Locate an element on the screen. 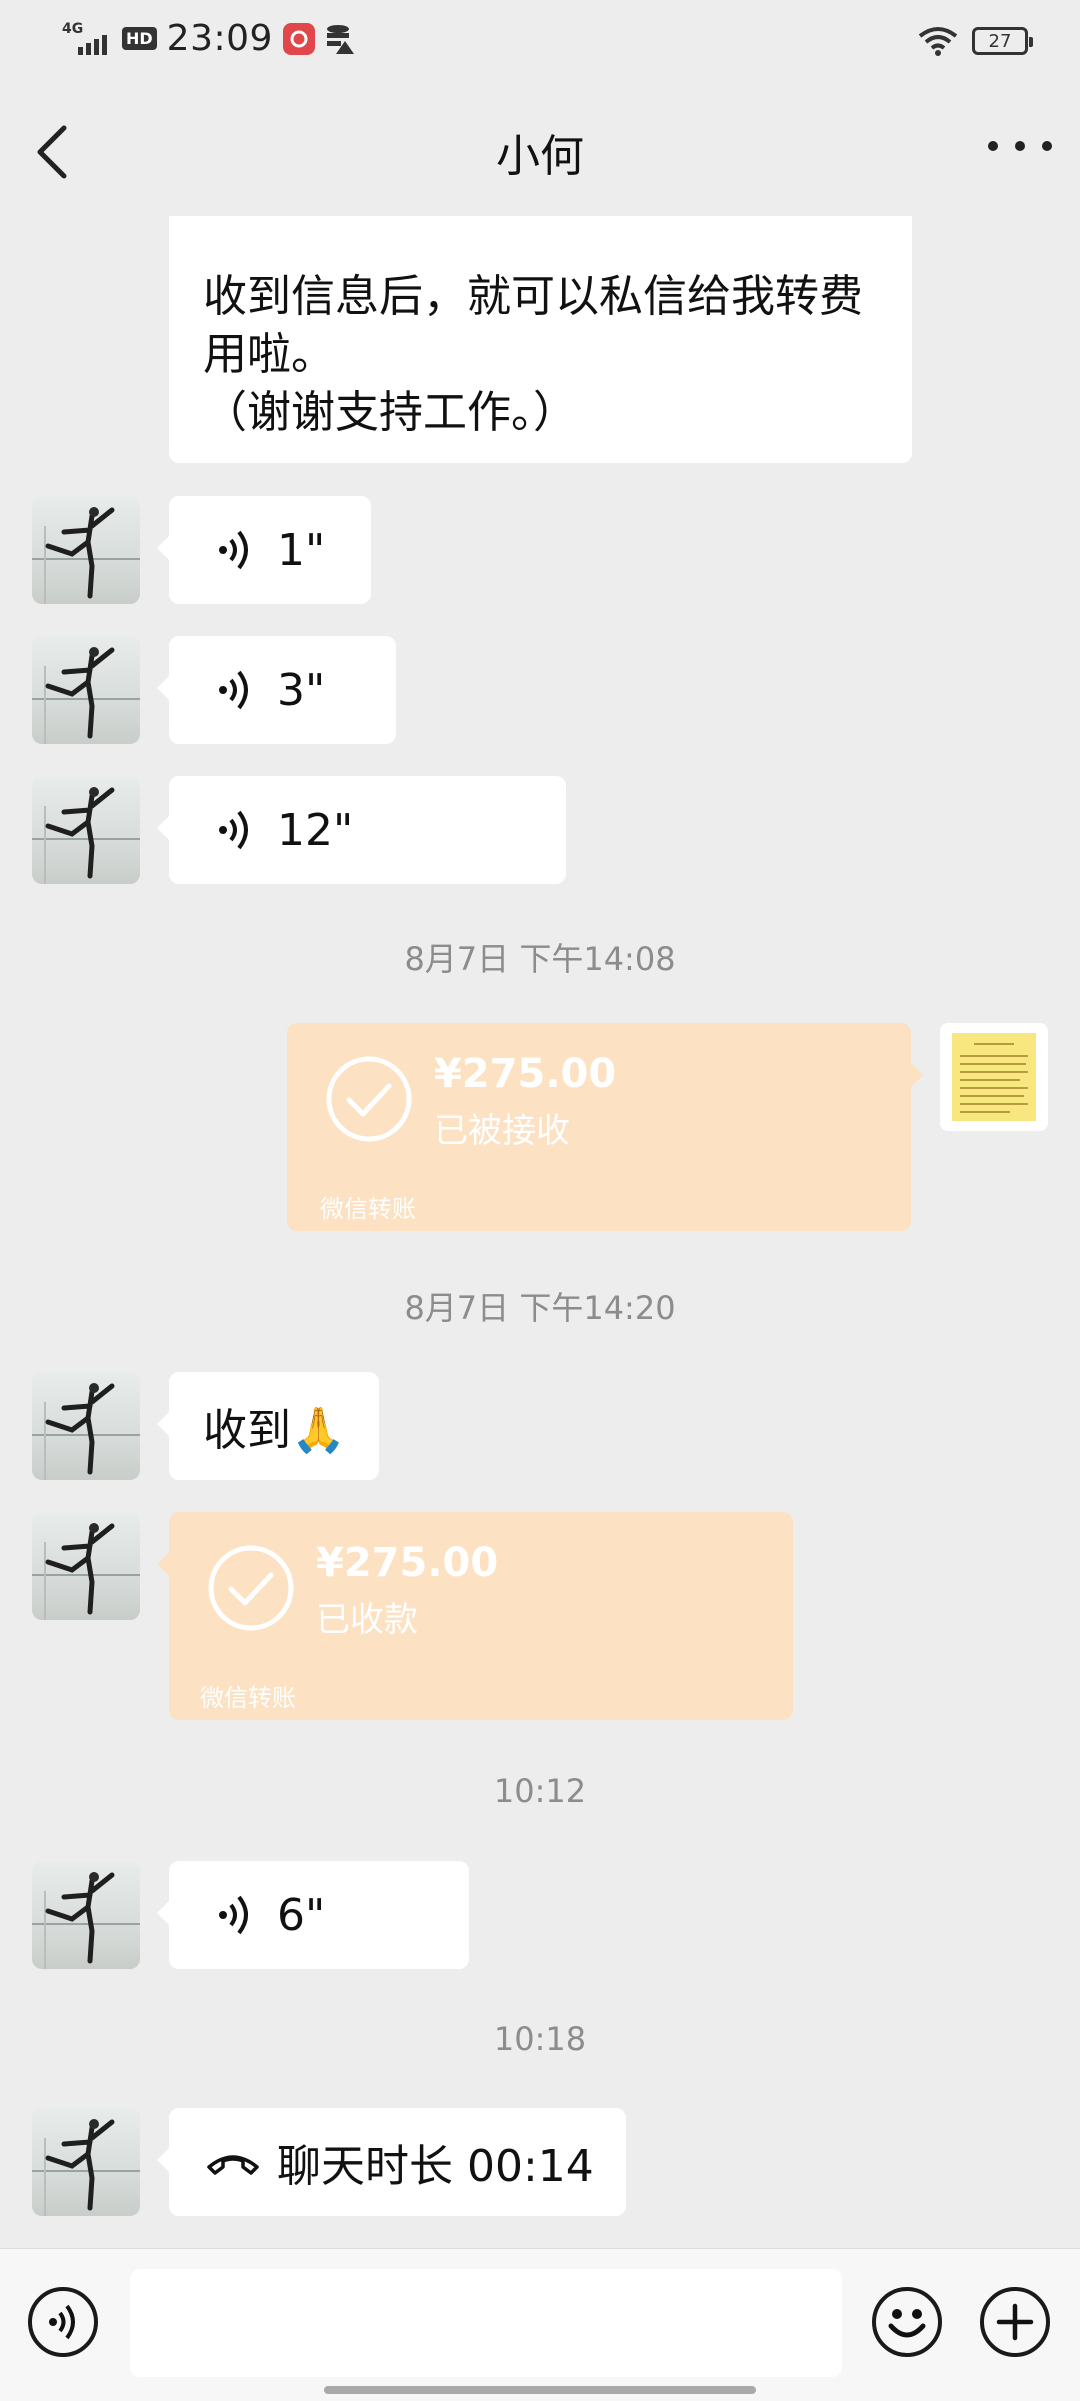 The width and height of the screenshot is (1080, 2401). emoji-icon is located at coordinates (907, 2322).